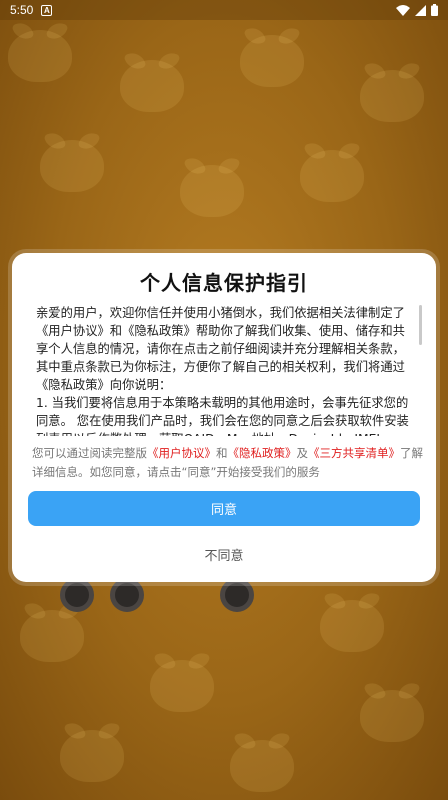 This screenshot has width=448, height=800. What do you see at coordinates (262, 453) in the screenshot?
I see `privacy-policy-link: 《隐私政策》` at bounding box center [262, 453].